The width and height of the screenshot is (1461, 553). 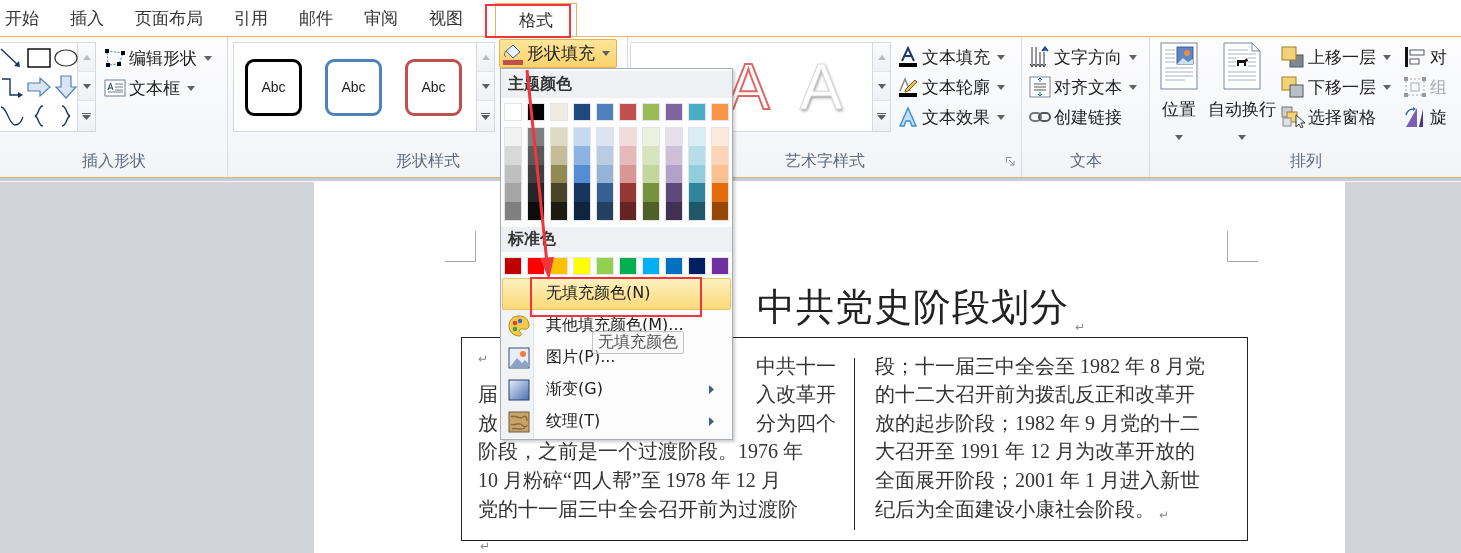 What do you see at coordinates (1305, 161) in the screenshot?
I see `group-label: 排列` at bounding box center [1305, 161].